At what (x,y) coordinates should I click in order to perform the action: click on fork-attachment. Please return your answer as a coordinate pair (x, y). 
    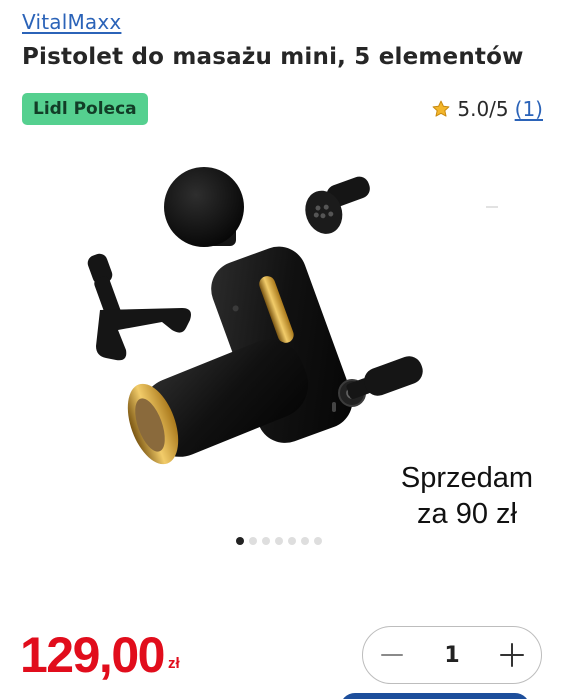
    Looking at the image, I should click on (139, 307).